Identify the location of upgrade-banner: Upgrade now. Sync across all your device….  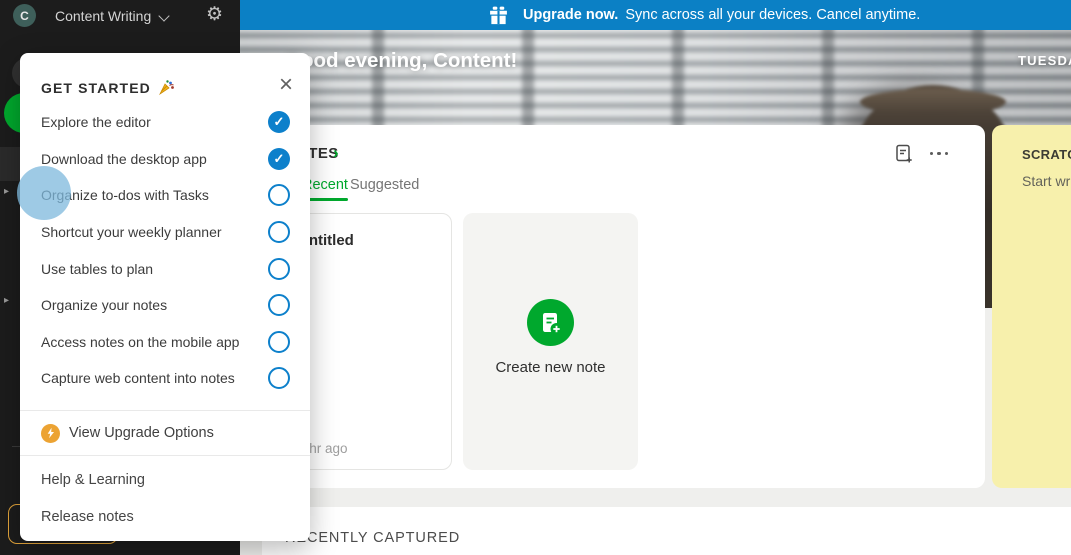
(655, 15).